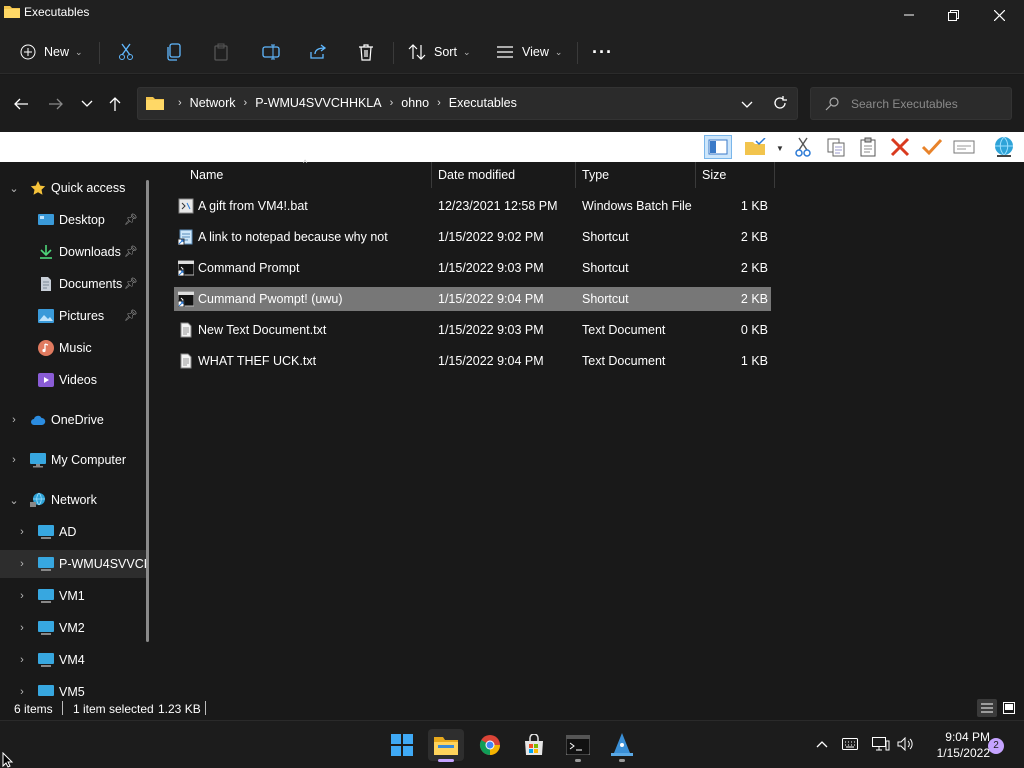 This screenshot has height=768, width=1024. Describe the element at coordinates (780, 104) in the screenshot. I see `refresh-button` at that location.